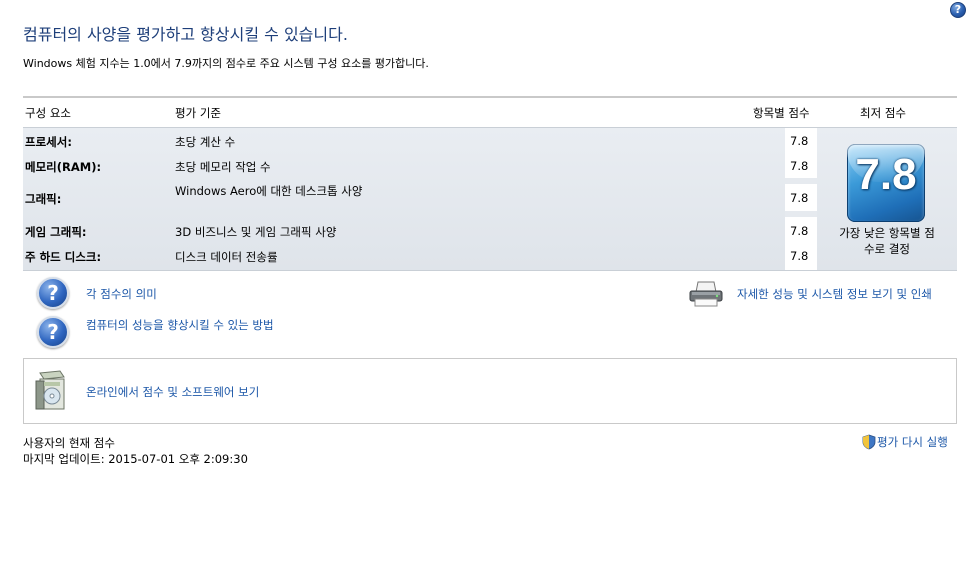 The width and height of the screenshot is (968, 583). What do you see at coordinates (223, 167) in the screenshot?
I see `row-criteria-memory: 초당 메모리 작업 수` at bounding box center [223, 167].